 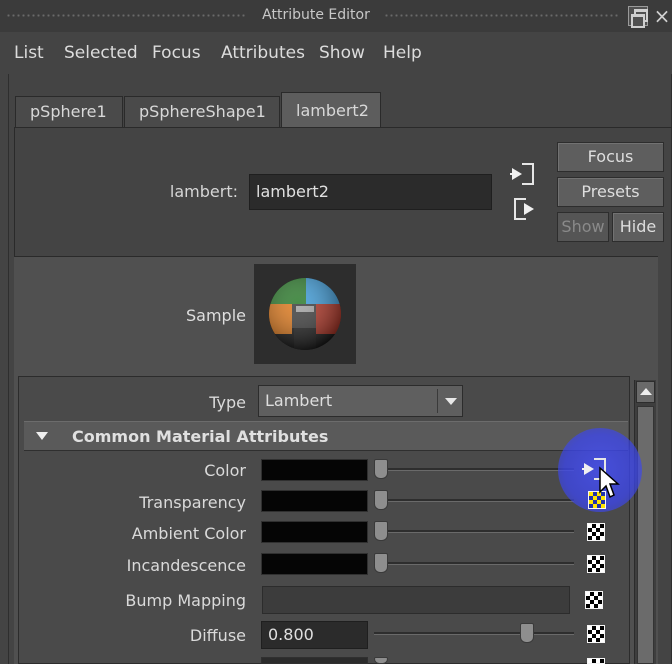 What do you see at coordinates (502, 16) in the screenshot?
I see `title-grip-right` at bounding box center [502, 16].